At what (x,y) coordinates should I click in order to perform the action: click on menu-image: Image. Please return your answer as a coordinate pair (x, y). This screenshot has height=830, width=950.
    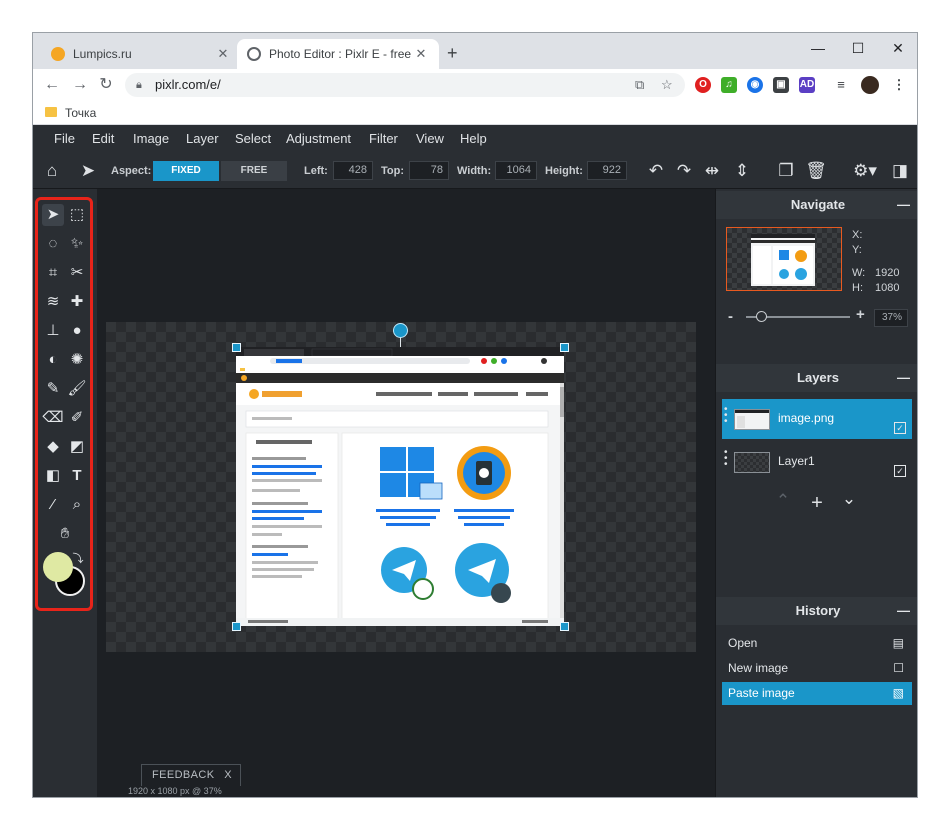
    Looking at the image, I should click on (151, 138).